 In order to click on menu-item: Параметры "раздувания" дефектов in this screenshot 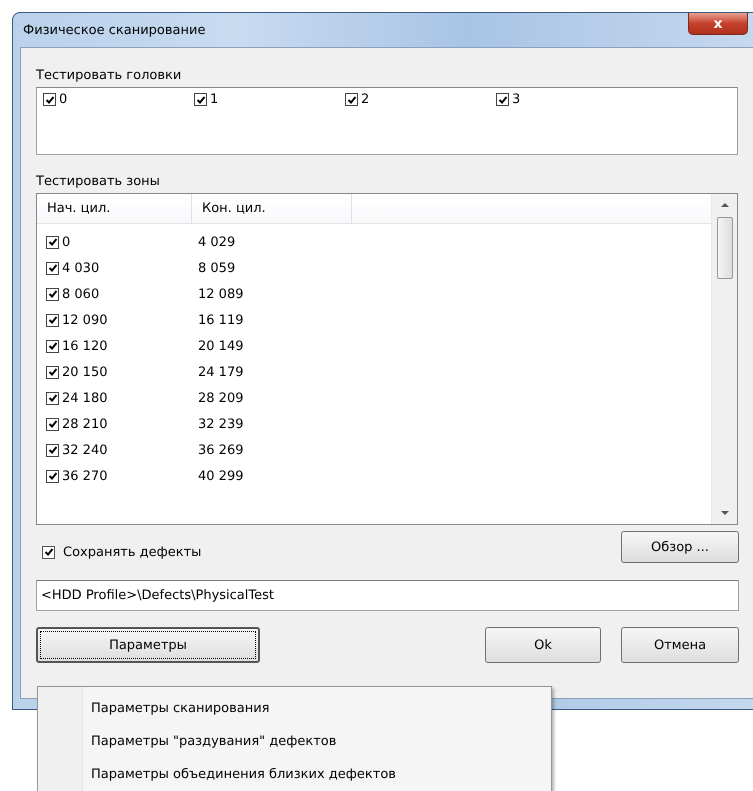, I will do `click(294, 741)`.